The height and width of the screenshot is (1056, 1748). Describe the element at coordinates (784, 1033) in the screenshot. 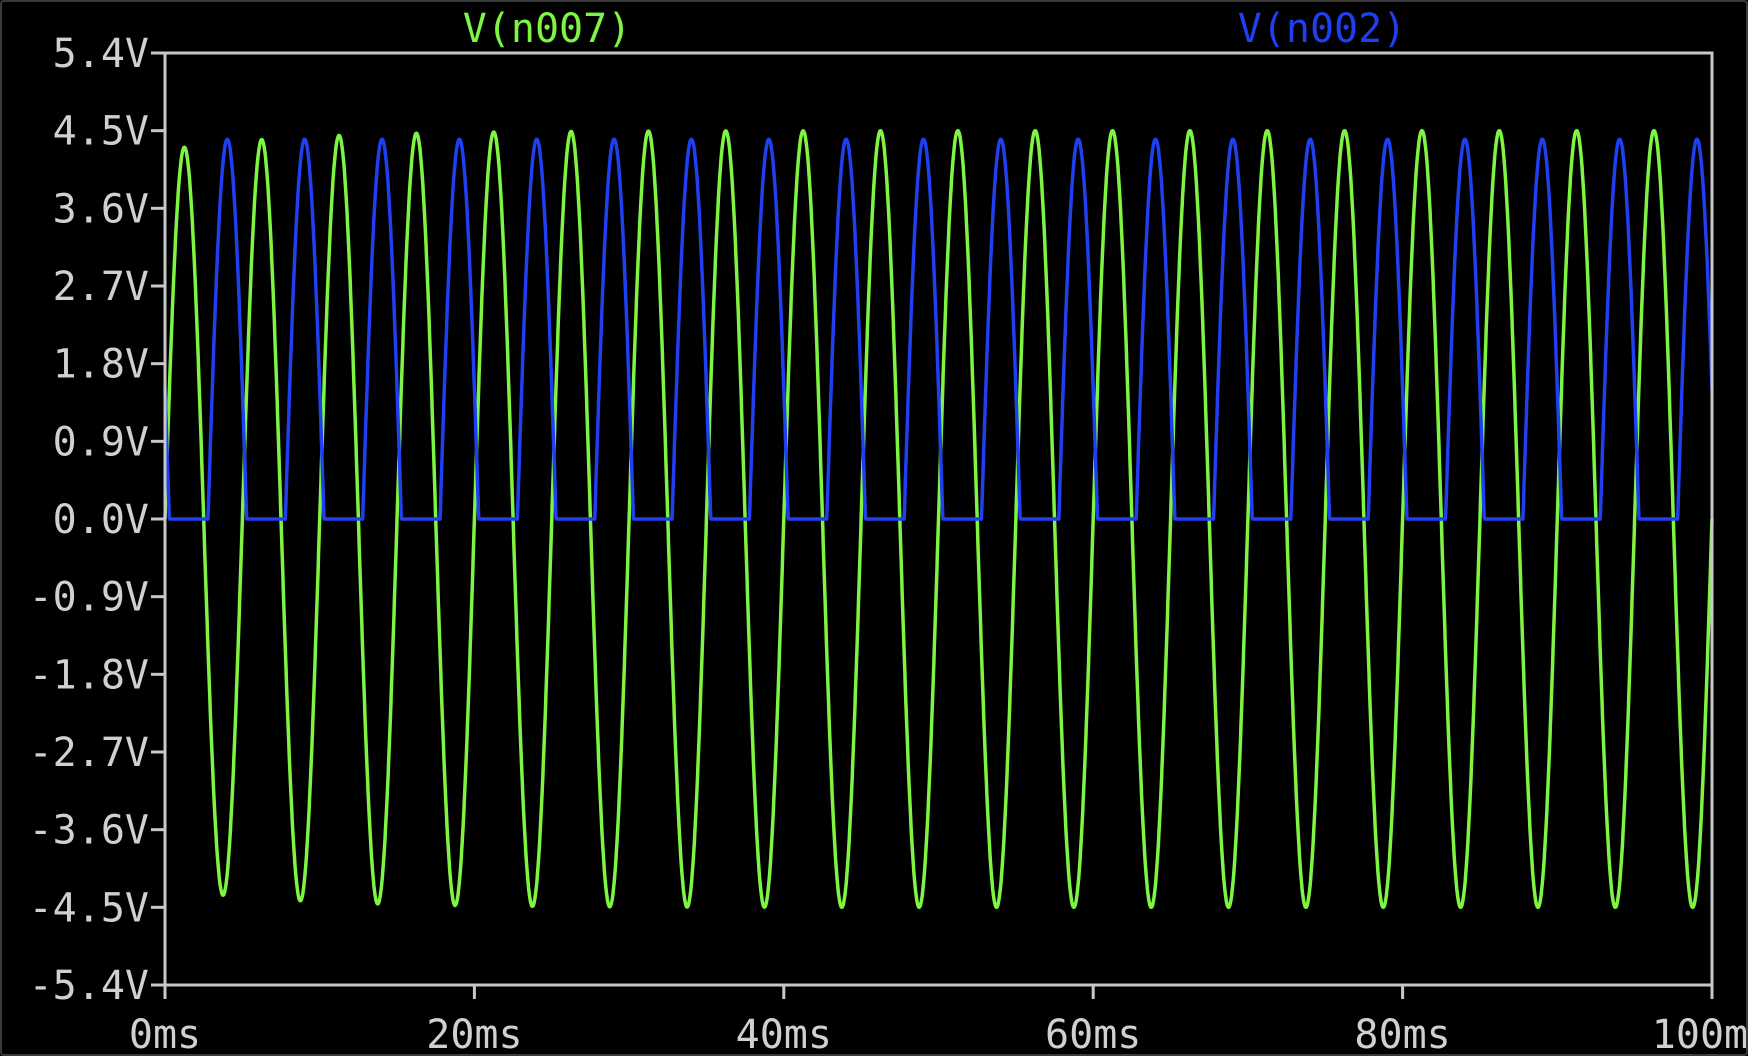

I see `x-tick-label: 40ms` at that location.